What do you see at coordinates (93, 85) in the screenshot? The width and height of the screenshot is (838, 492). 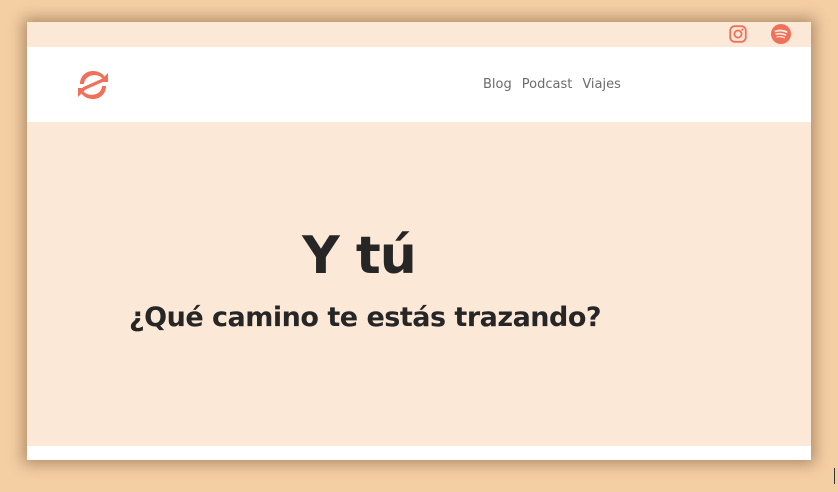 I see `brand-logo-icon` at bounding box center [93, 85].